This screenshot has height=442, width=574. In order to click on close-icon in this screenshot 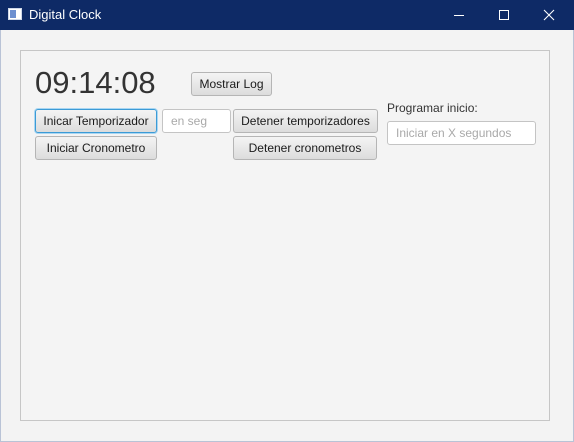, I will do `click(549, 15)`.